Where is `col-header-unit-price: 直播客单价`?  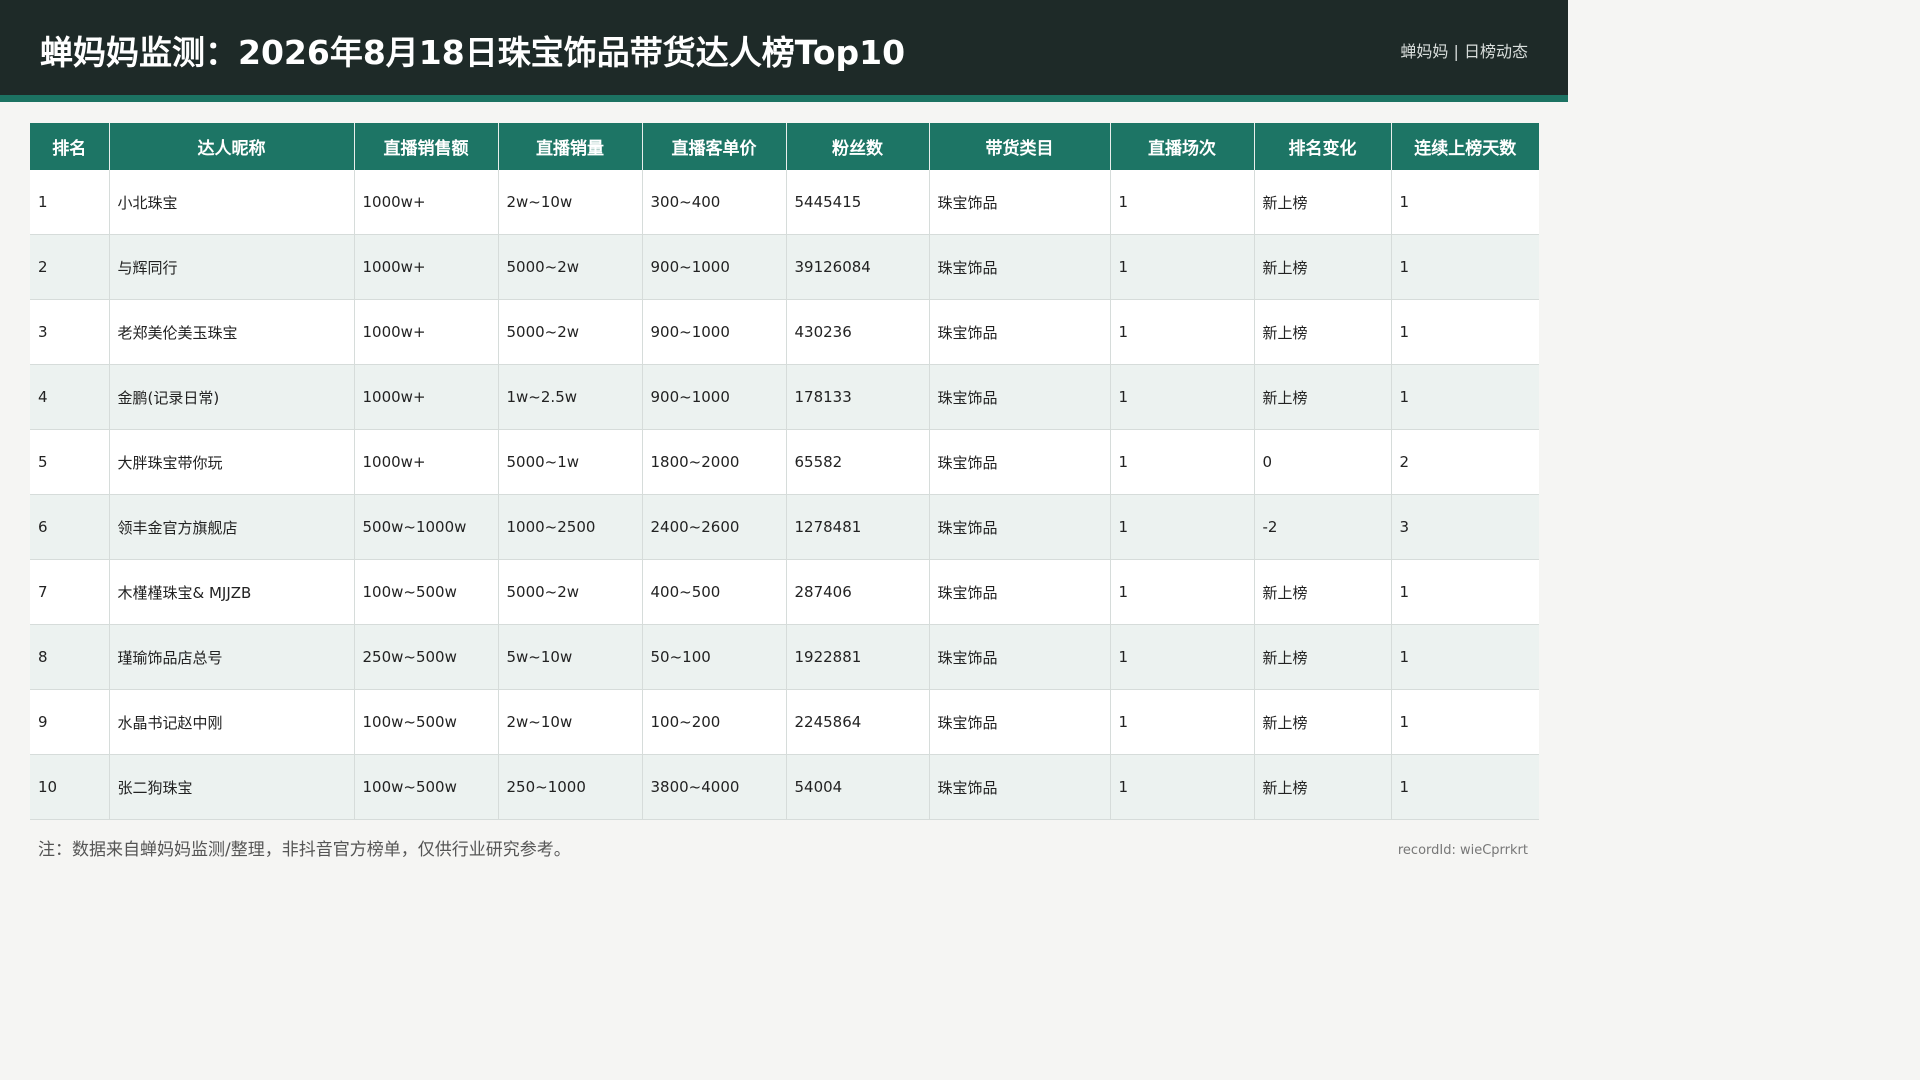
col-header-unit-price: 直播客单价 is located at coordinates (714, 146).